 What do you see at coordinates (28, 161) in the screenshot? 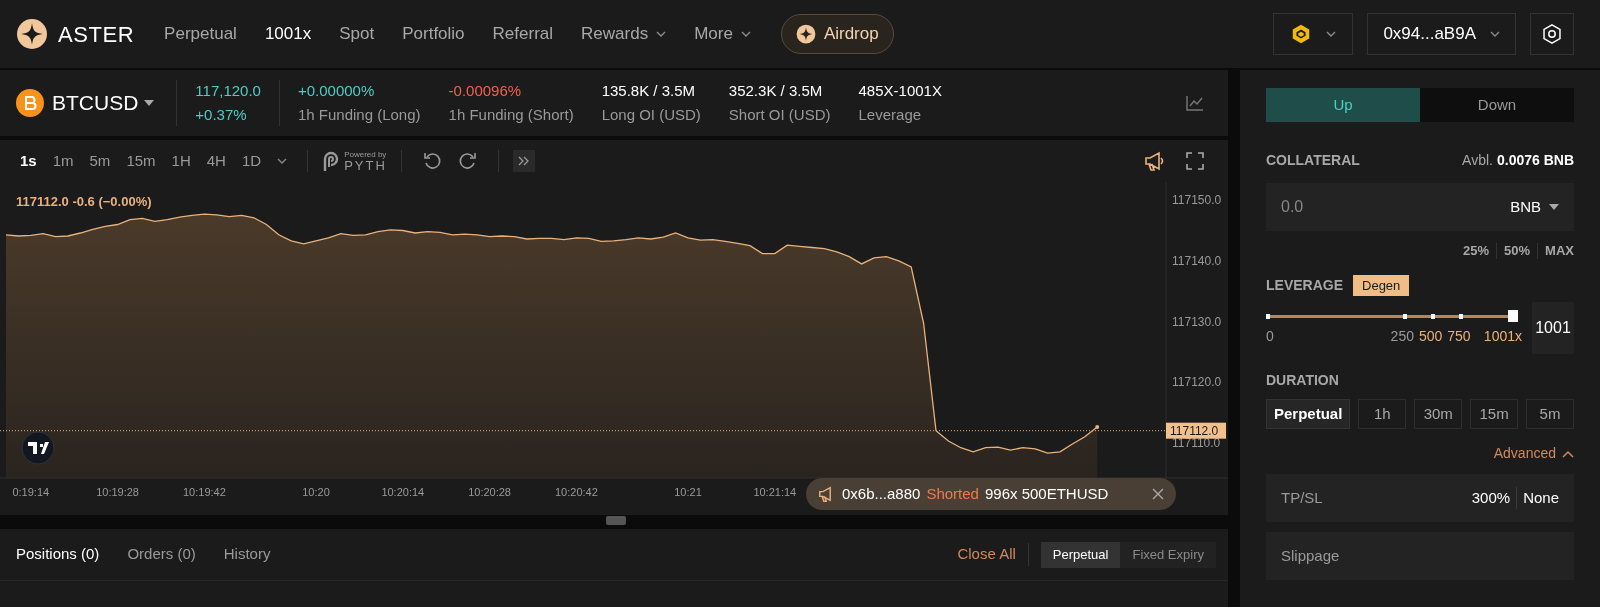
I see `interval-tab: 1s` at bounding box center [28, 161].